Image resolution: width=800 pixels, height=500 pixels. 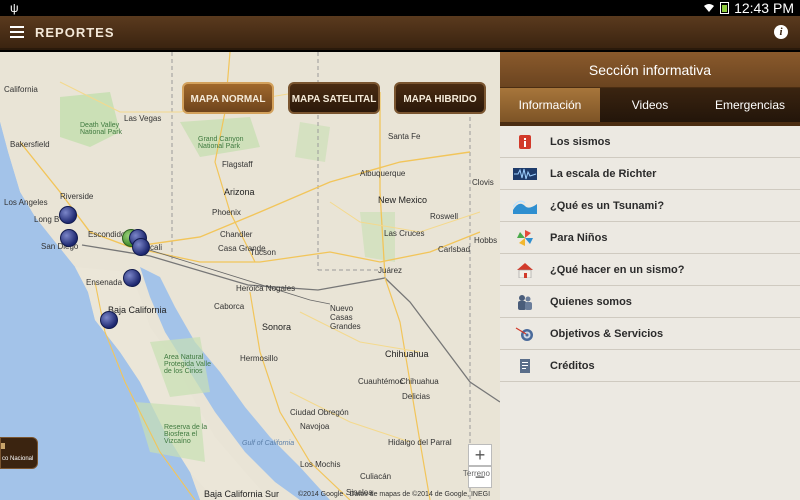 I want to click on list-item-label: La escala de Richter, so click(x=603, y=173).